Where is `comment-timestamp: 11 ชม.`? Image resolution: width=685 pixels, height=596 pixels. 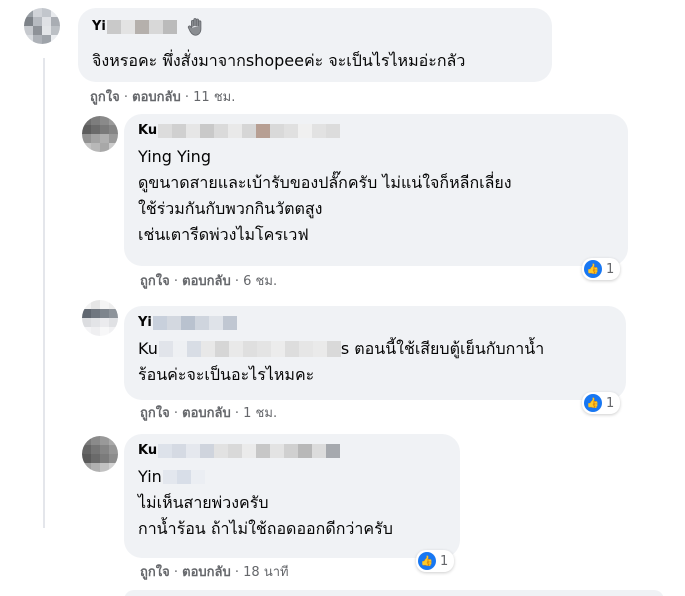 comment-timestamp: 11 ชม. is located at coordinates (214, 97).